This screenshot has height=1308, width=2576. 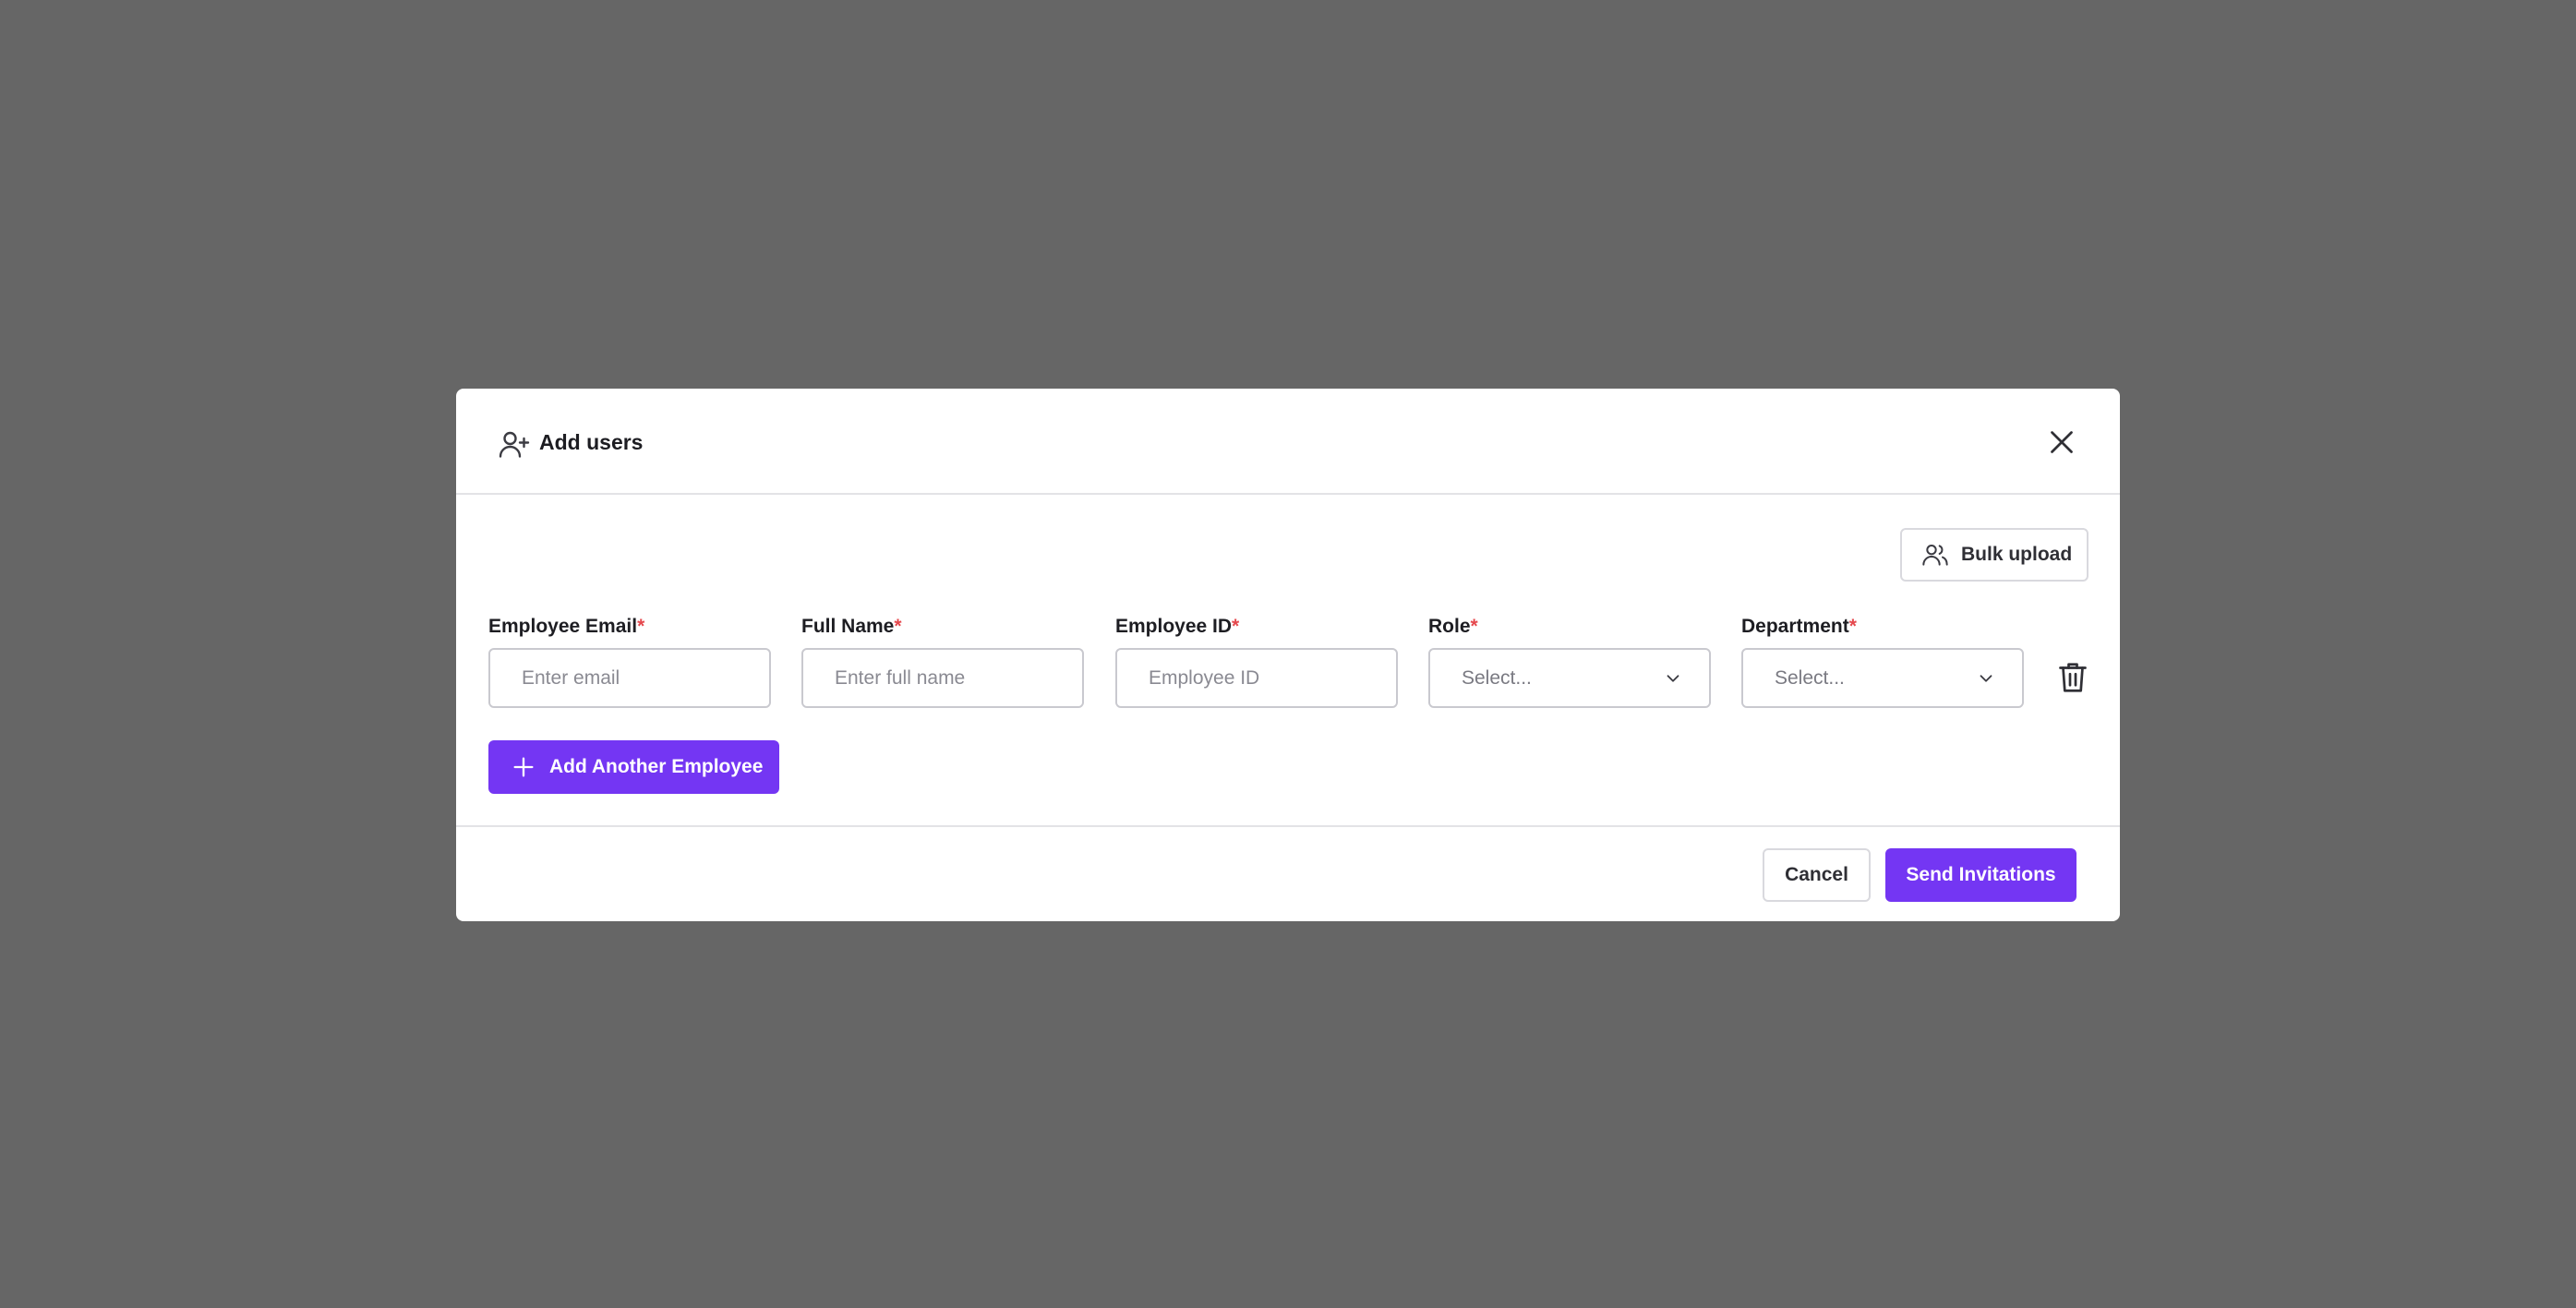 I want to click on bulk-upload-button: Bulk upload, so click(x=1994, y=555).